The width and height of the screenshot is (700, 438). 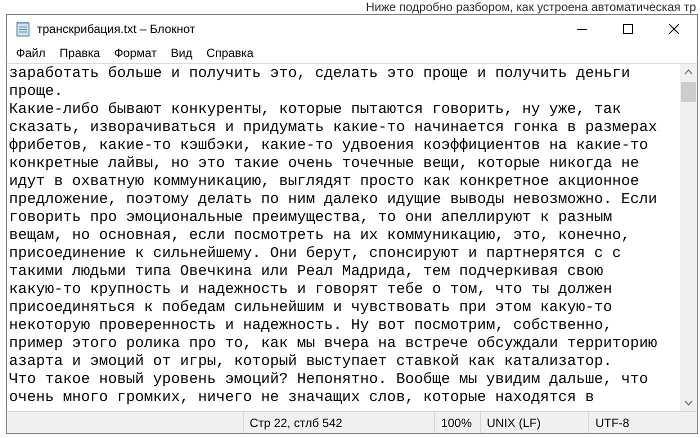 What do you see at coordinates (182, 53) in the screenshot?
I see `menu-item: Вид` at bounding box center [182, 53].